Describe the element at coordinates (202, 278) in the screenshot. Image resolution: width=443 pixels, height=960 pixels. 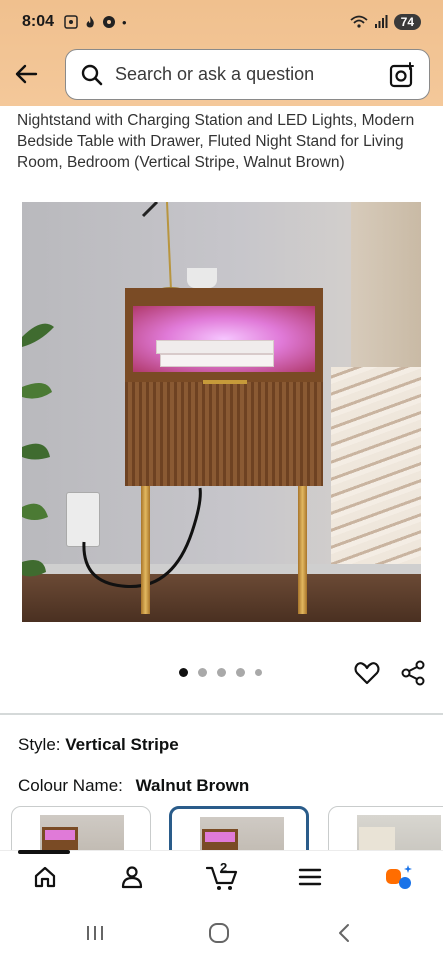
I see `cup-graphic` at that location.